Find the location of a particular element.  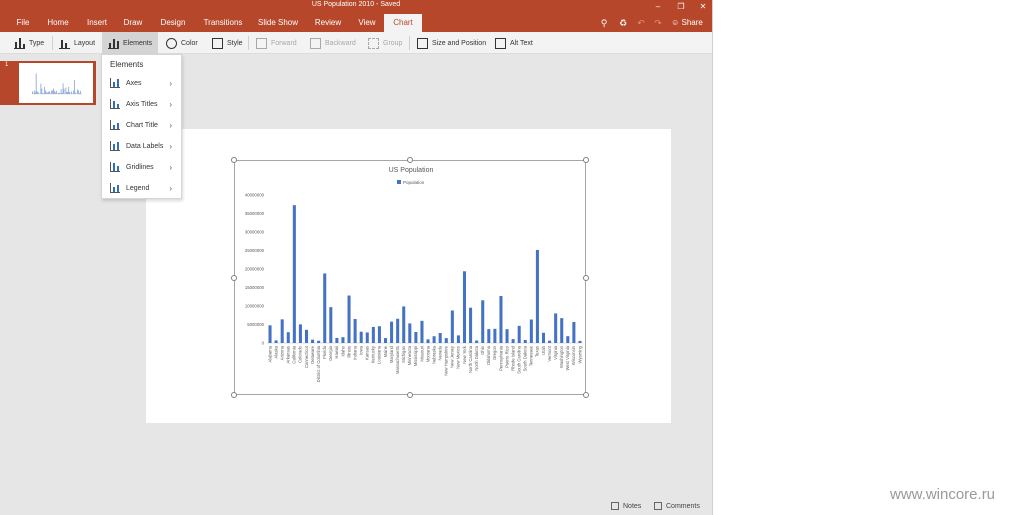

notes-button: Notes is located at coordinates (626, 506).